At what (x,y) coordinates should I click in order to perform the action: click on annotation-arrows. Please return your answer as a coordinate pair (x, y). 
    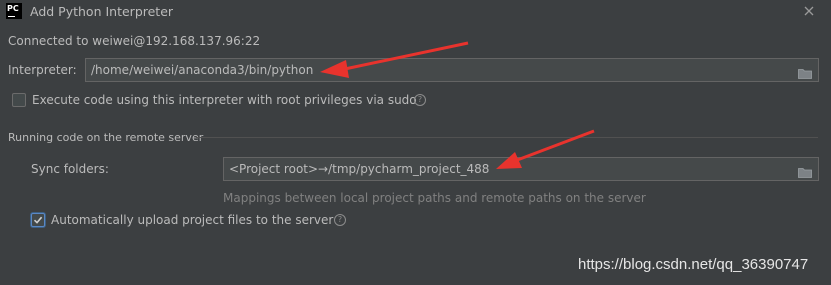
    Looking at the image, I should click on (457, 105).